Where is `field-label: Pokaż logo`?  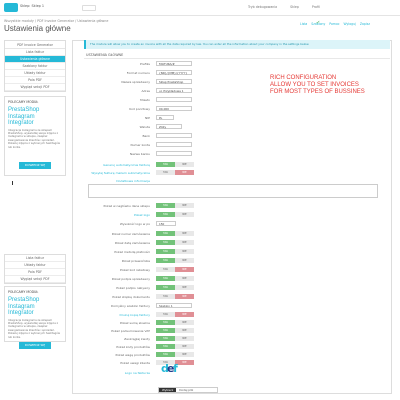 field-label: Pokaż logo is located at coordinates (100, 215).